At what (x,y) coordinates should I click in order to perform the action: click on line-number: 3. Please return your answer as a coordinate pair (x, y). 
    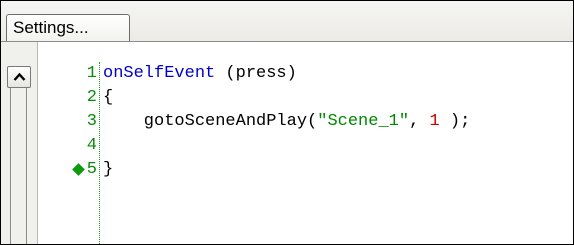
    Looking at the image, I should click on (91, 121).